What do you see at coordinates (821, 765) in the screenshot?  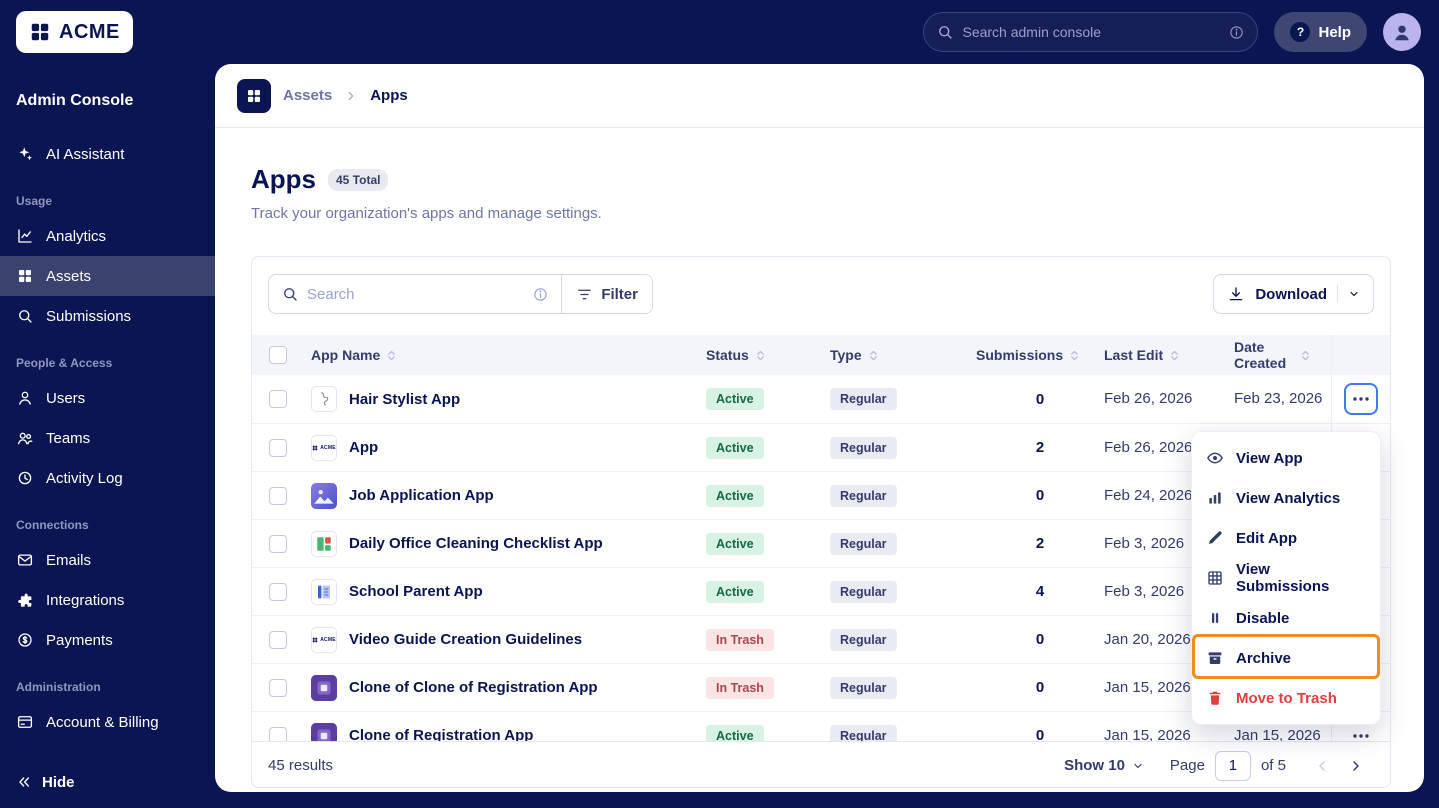 I see `table-footer: 45 results Show 10 Page of 5` at bounding box center [821, 765].